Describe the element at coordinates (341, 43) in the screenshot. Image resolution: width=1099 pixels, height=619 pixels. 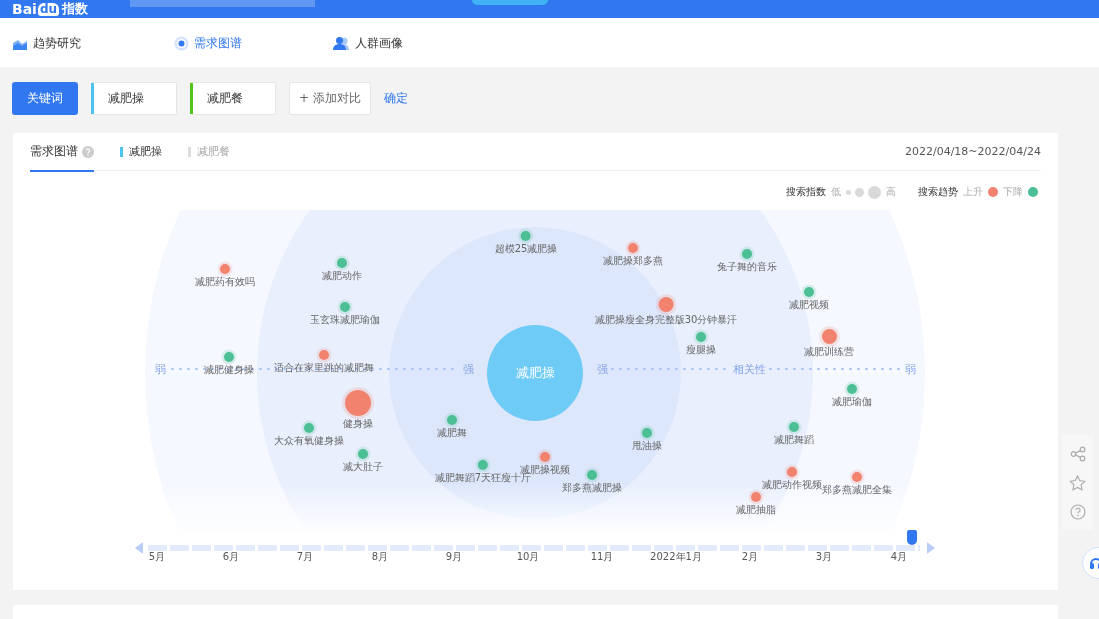
I see `users-icon` at that location.